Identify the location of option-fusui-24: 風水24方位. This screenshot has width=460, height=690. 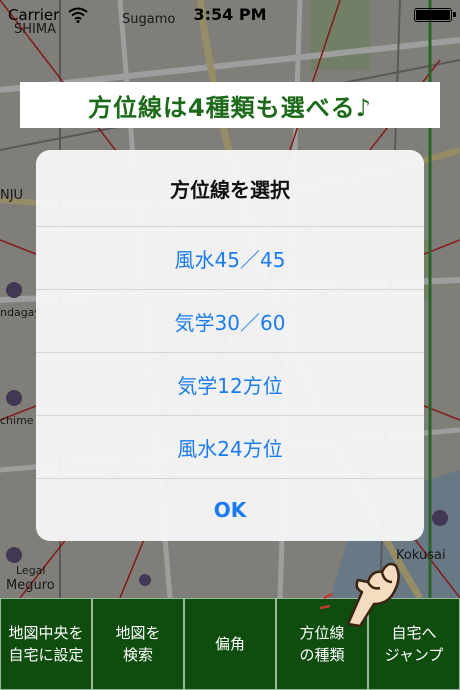
(230, 446).